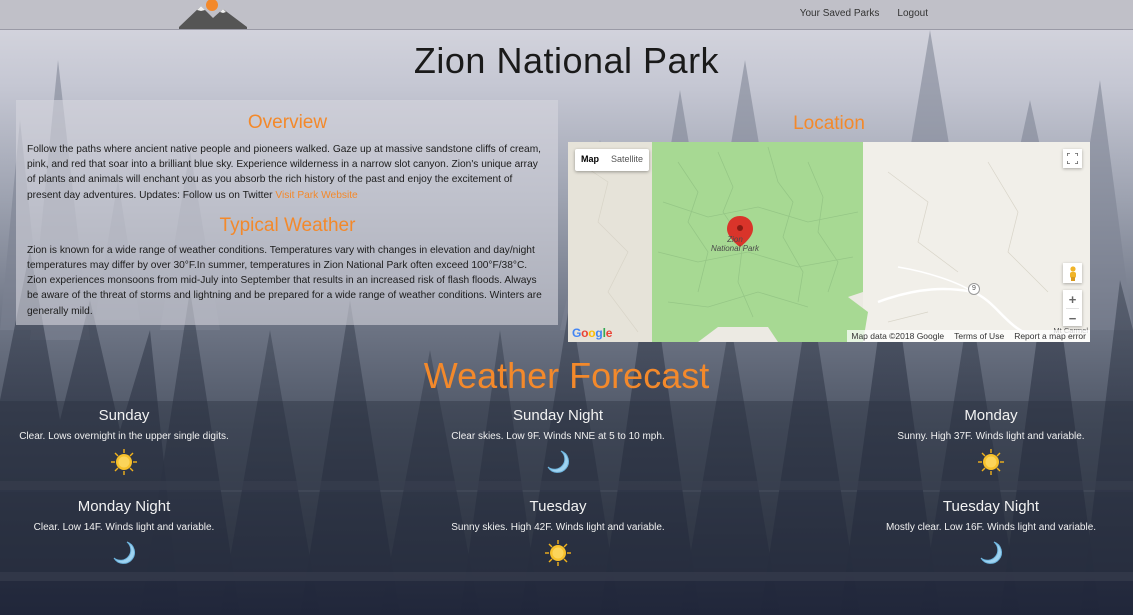 This screenshot has height=615, width=1133. What do you see at coordinates (566, 15) in the screenshot?
I see `navbar: Your Saved Parks Logout` at bounding box center [566, 15].